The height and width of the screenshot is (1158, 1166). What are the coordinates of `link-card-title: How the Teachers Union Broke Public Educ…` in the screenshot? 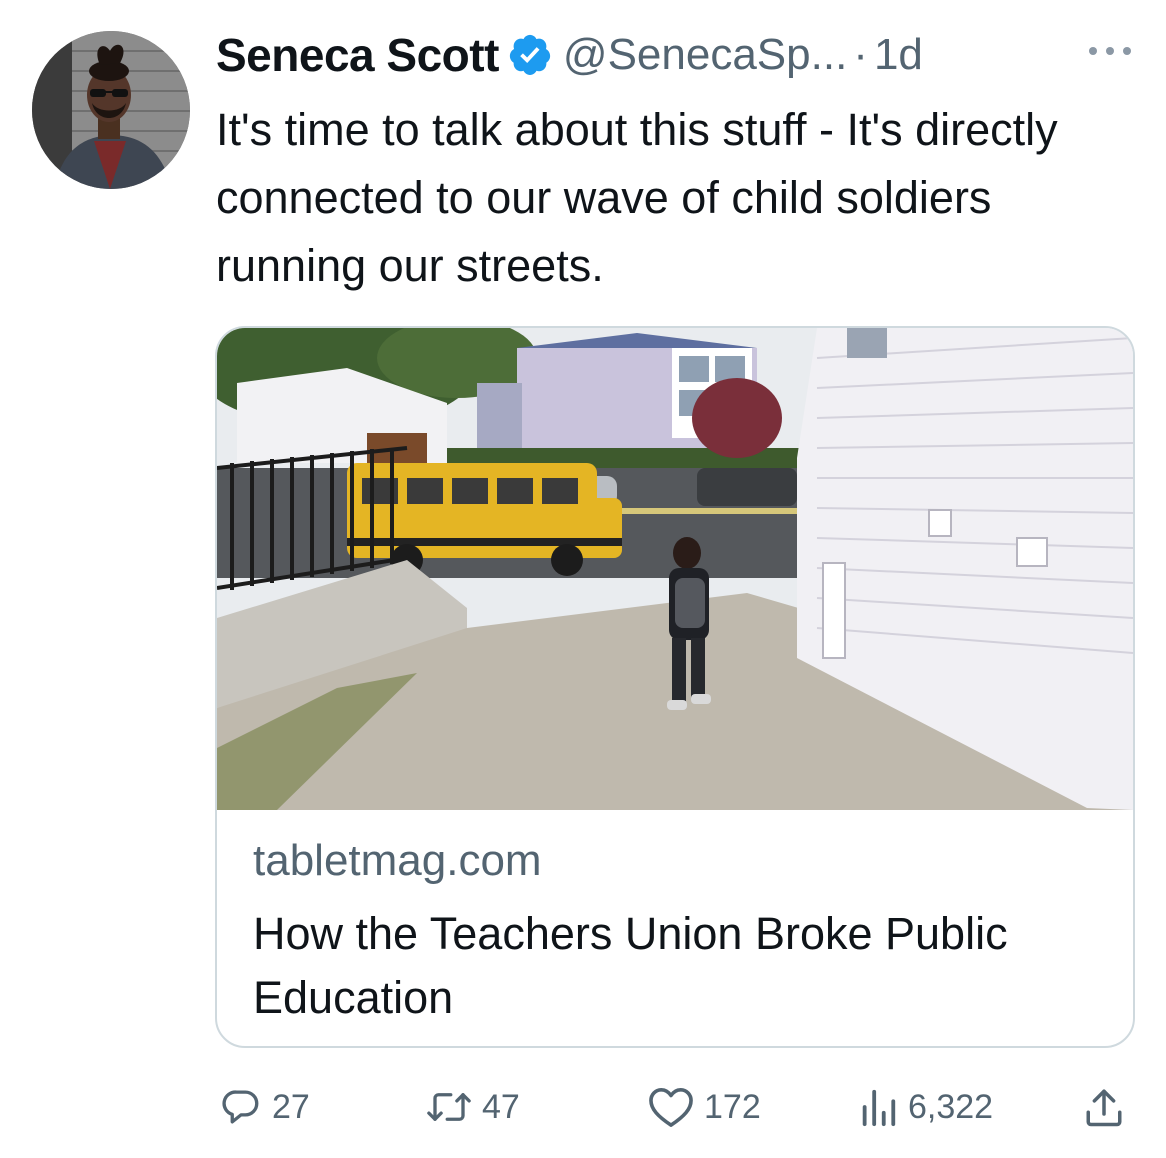 It's located at (630, 965).